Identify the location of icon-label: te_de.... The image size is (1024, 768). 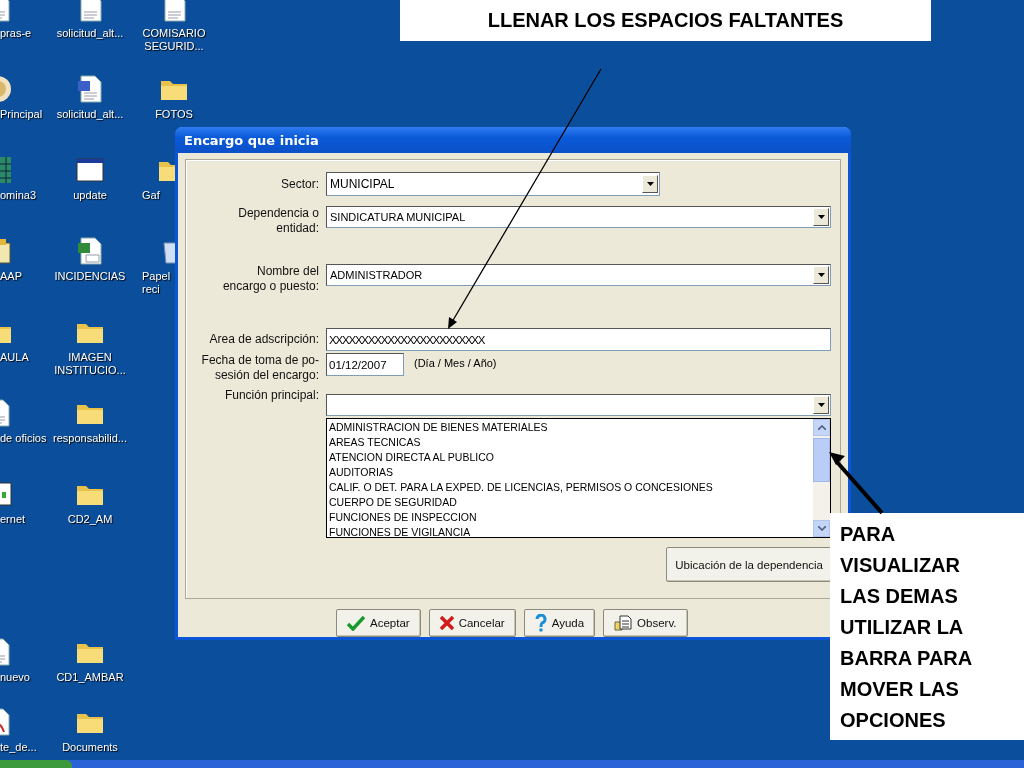
(18, 747).